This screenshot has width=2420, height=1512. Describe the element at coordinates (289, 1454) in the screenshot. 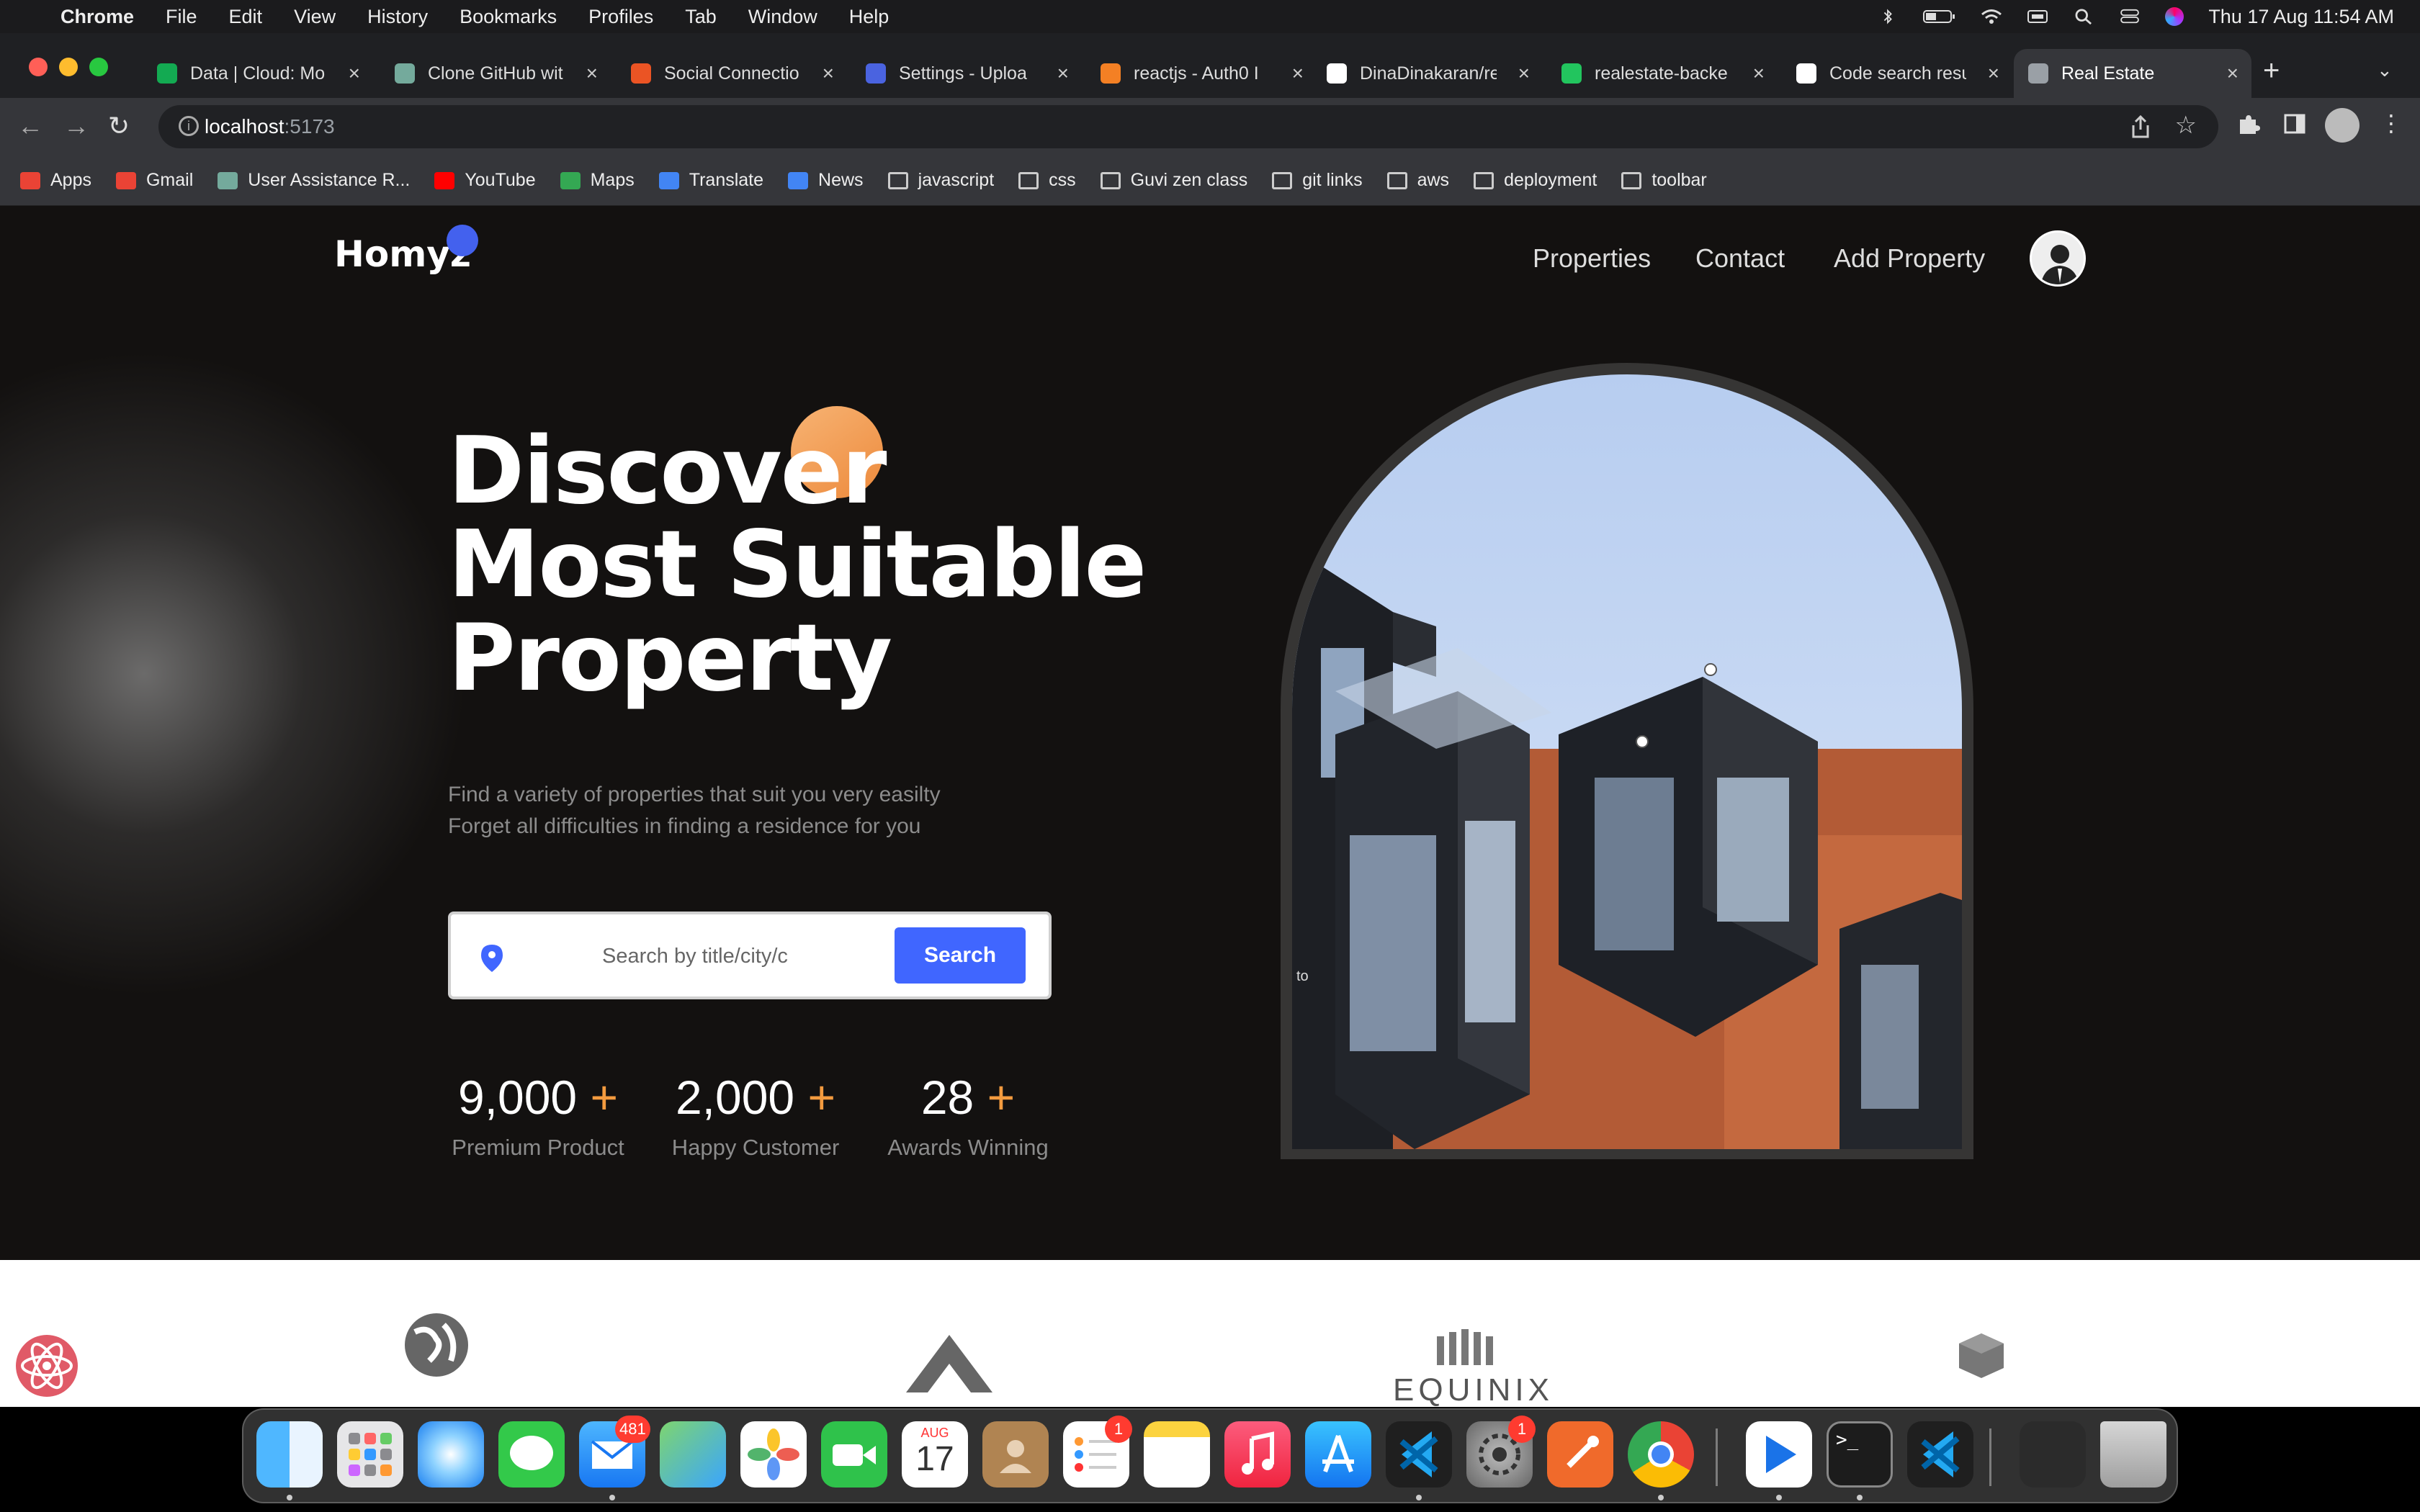

I see `finder-icon` at that location.